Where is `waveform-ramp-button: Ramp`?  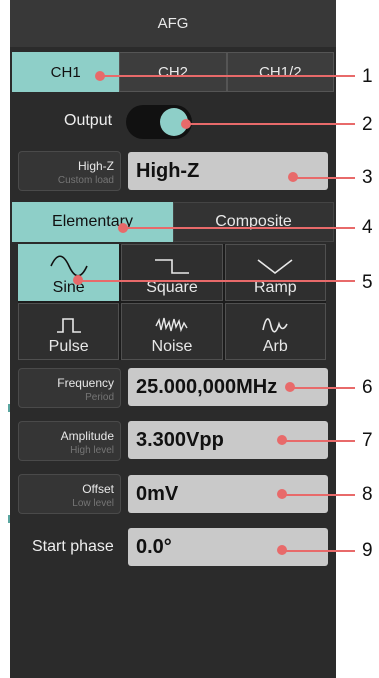
waveform-ramp-button: Ramp is located at coordinates (275, 272).